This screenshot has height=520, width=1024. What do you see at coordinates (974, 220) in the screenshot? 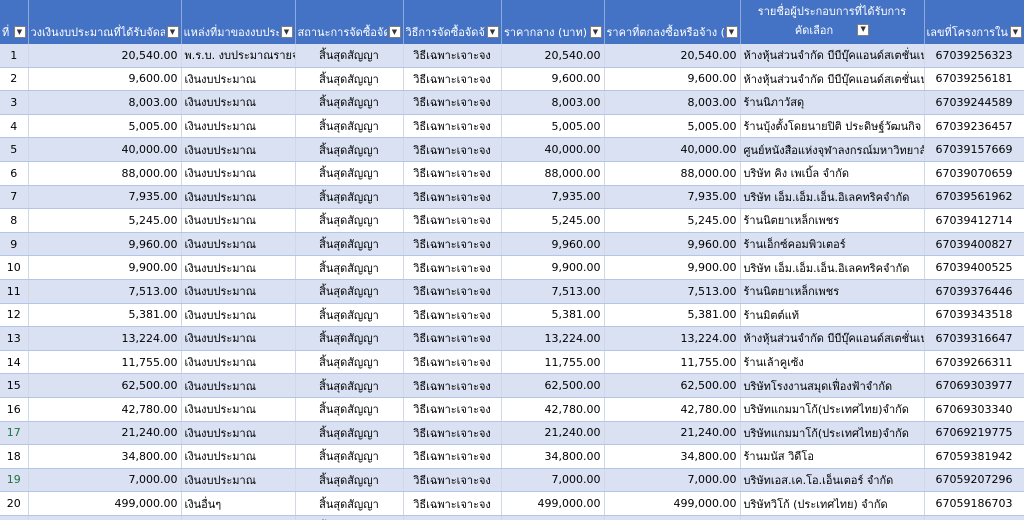
I see `cell-project-no: 67039412714` at bounding box center [974, 220].